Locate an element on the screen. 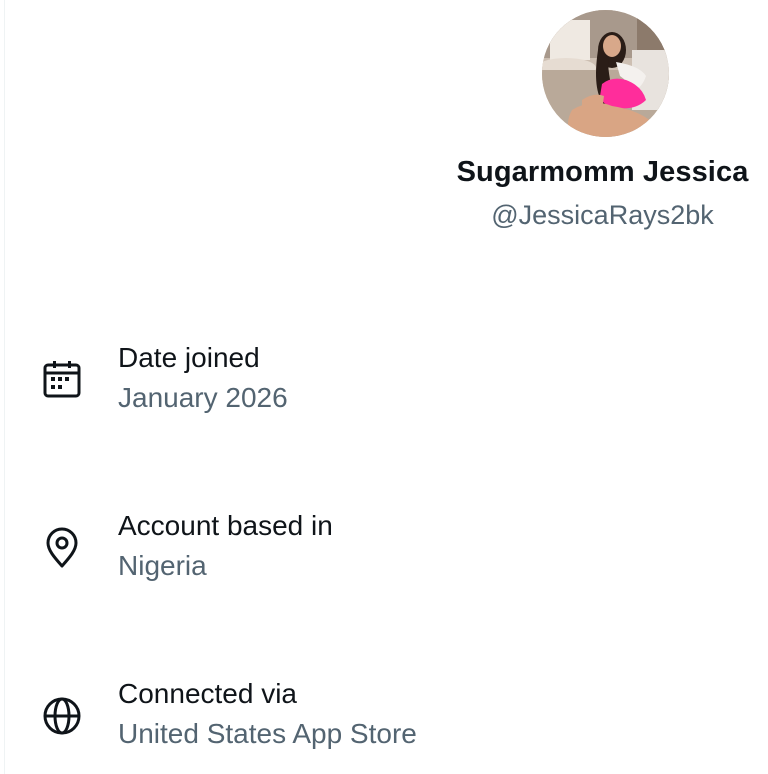 The width and height of the screenshot is (768, 774). avatar is located at coordinates (605, 73).